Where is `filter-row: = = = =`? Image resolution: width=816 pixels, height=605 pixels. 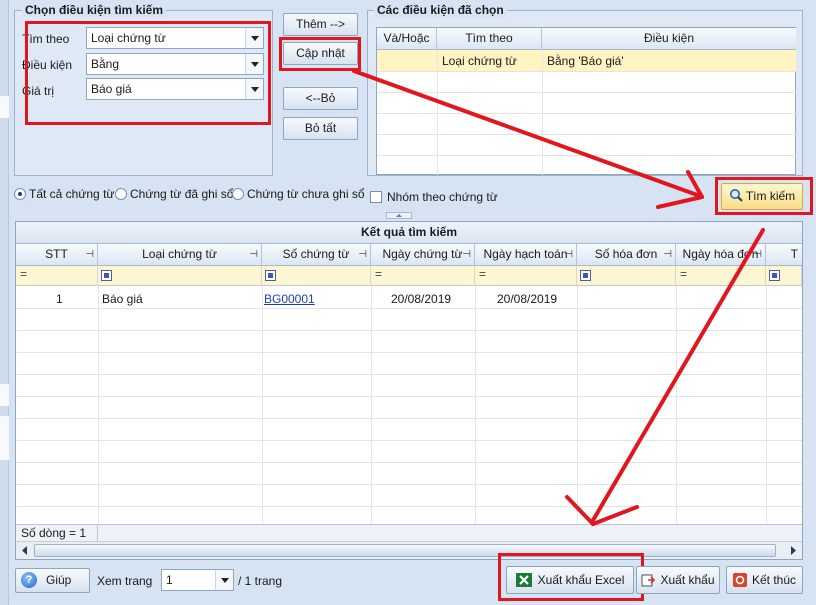
filter-row: = = = = is located at coordinates (409, 276).